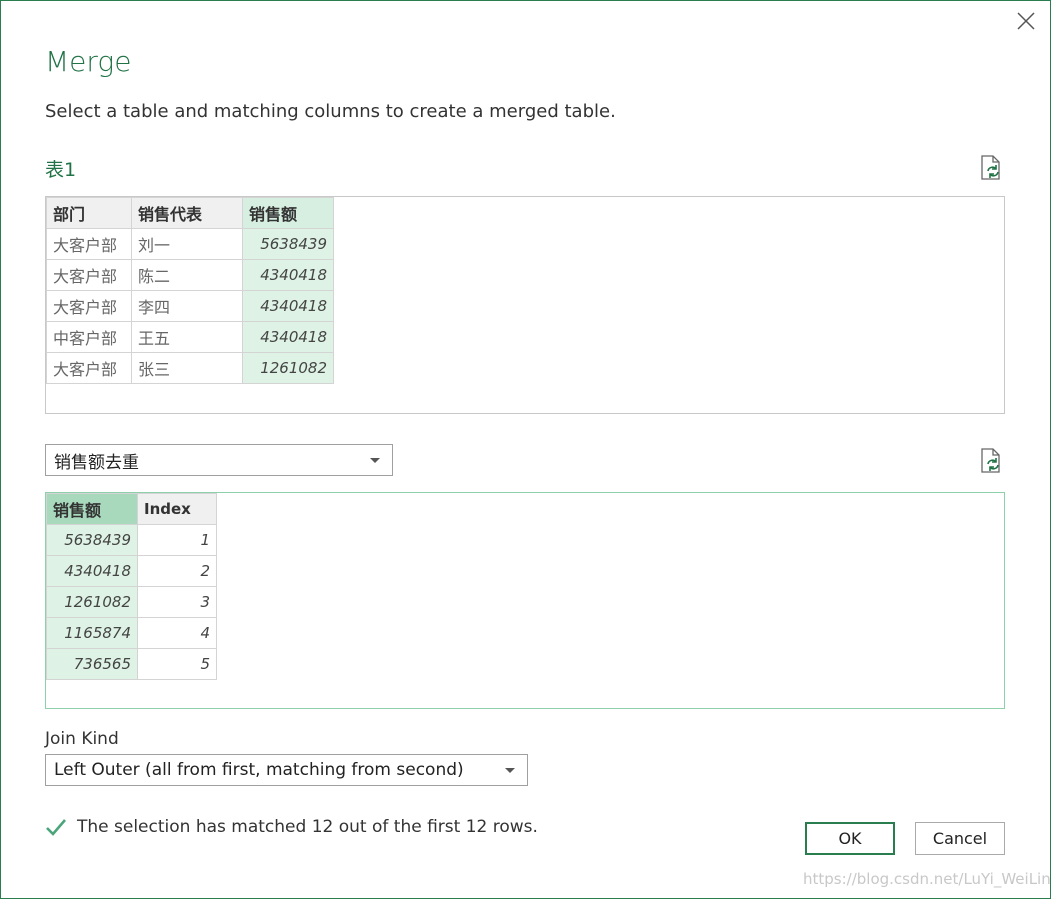  Describe the element at coordinates (177, 509) in the screenshot. I see `column-header-index: Index` at that location.